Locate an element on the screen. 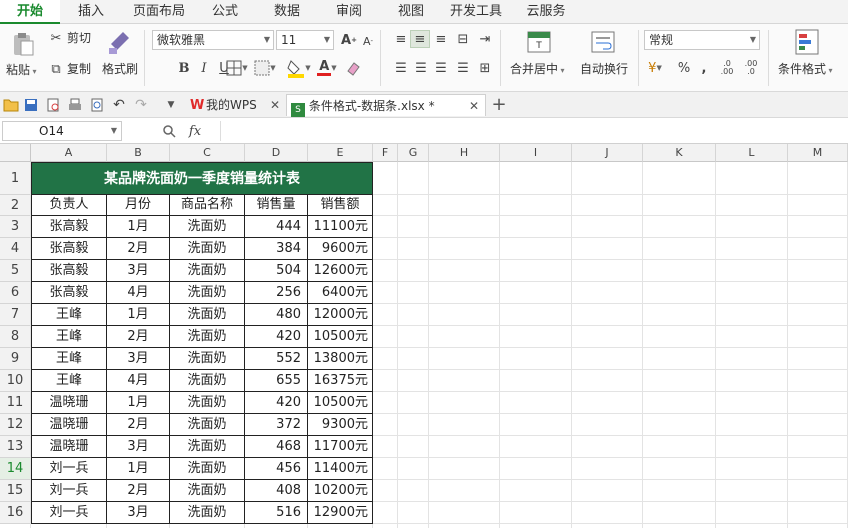 The height and width of the screenshot is (528, 848). column-header-m: M is located at coordinates (818, 153).